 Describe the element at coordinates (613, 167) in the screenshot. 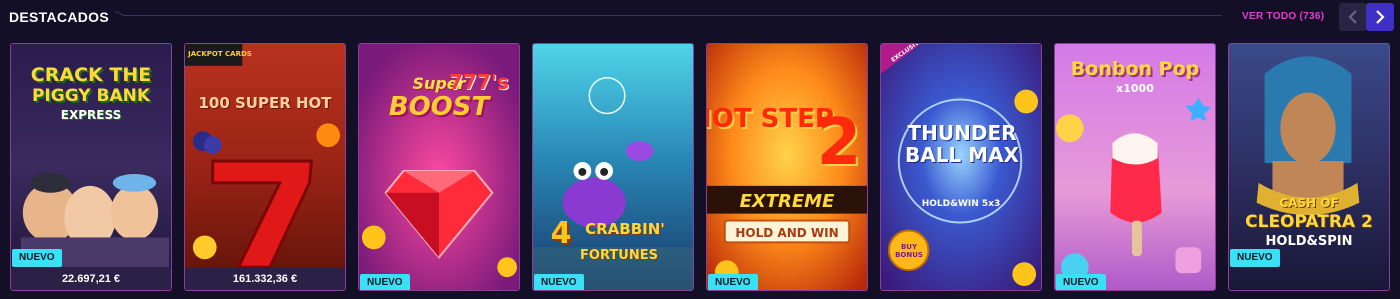

I see `game-card-4-crabbin-fortunes: 4 CRABBIN' FORTUNES NUEVO` at that location.